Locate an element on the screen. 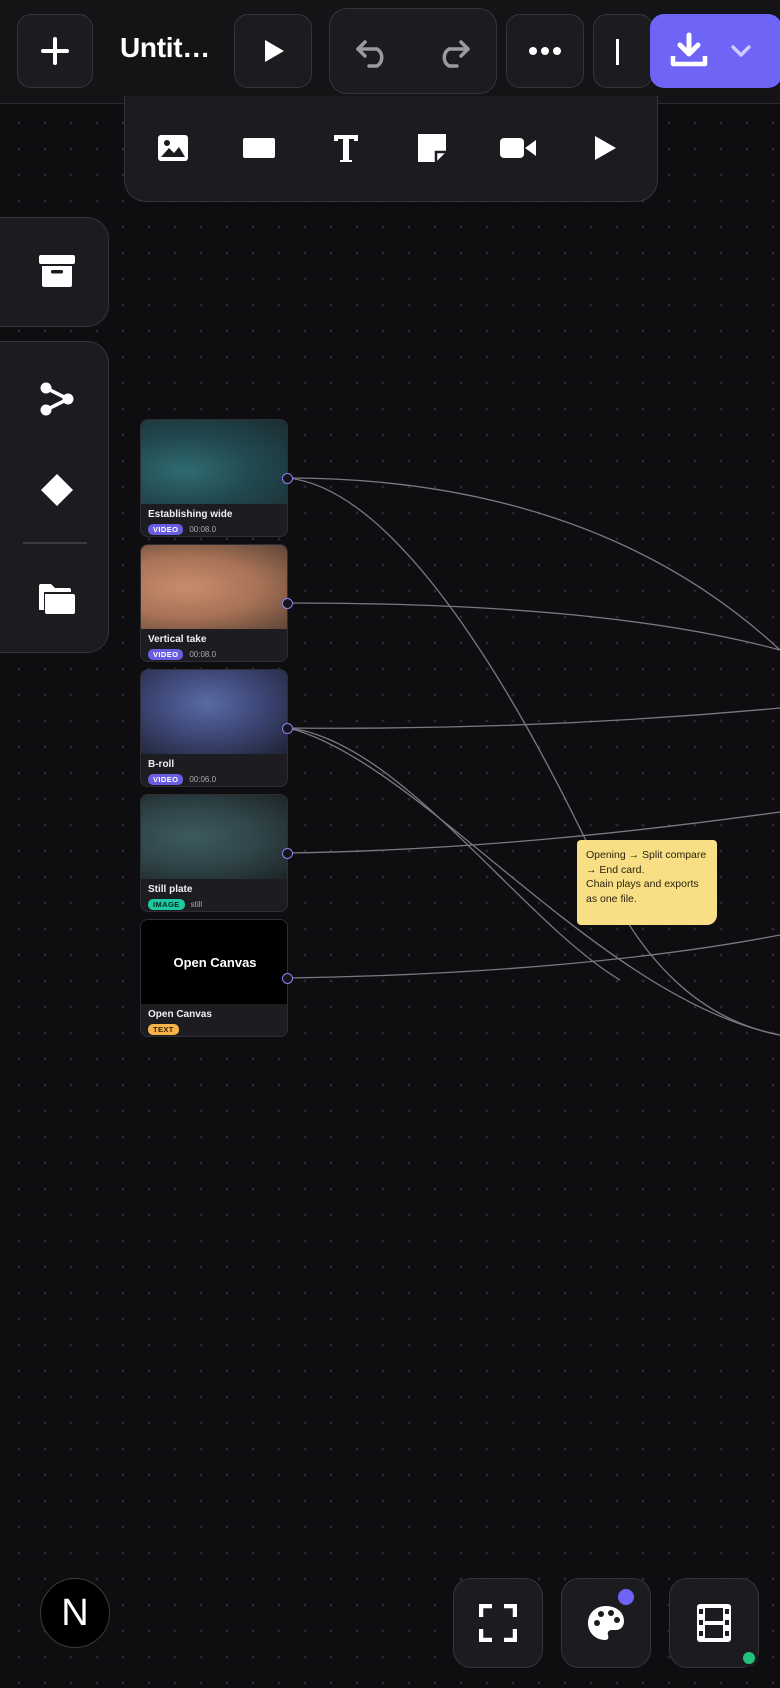  status-online-dot is located at coordinates (749, 1658).